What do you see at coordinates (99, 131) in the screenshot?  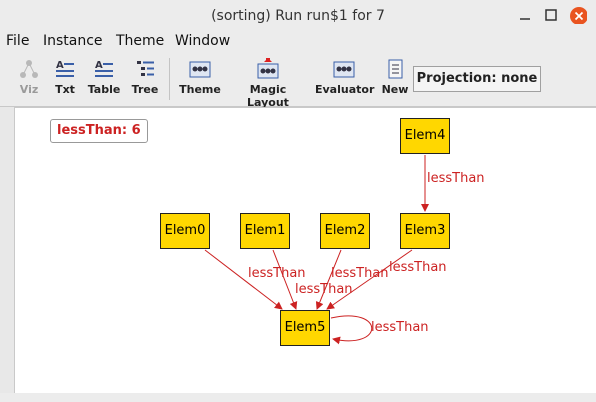 I see `relation-count-badge: lessThan: 6` at bounding box center [99, 131].